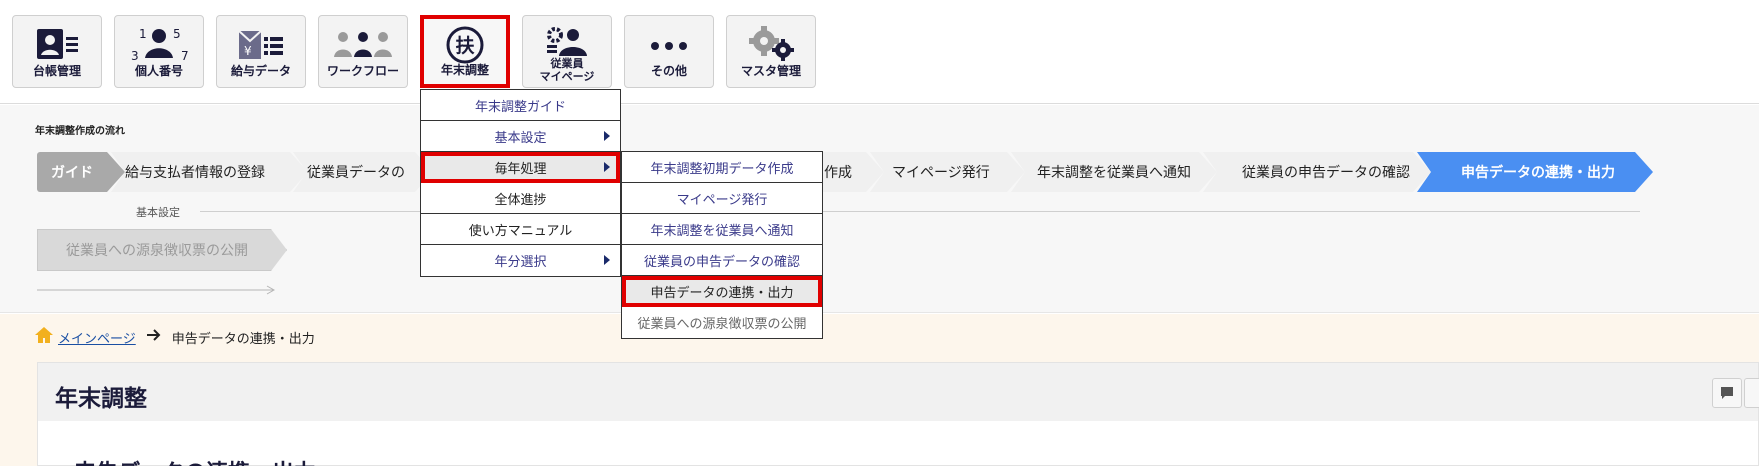 The height and width of the screenshot is (466, 1759). What do you see at coordinates (669, 44) in the screenshot?
I see `more-dots-icon` at bounding box center [669, 44].